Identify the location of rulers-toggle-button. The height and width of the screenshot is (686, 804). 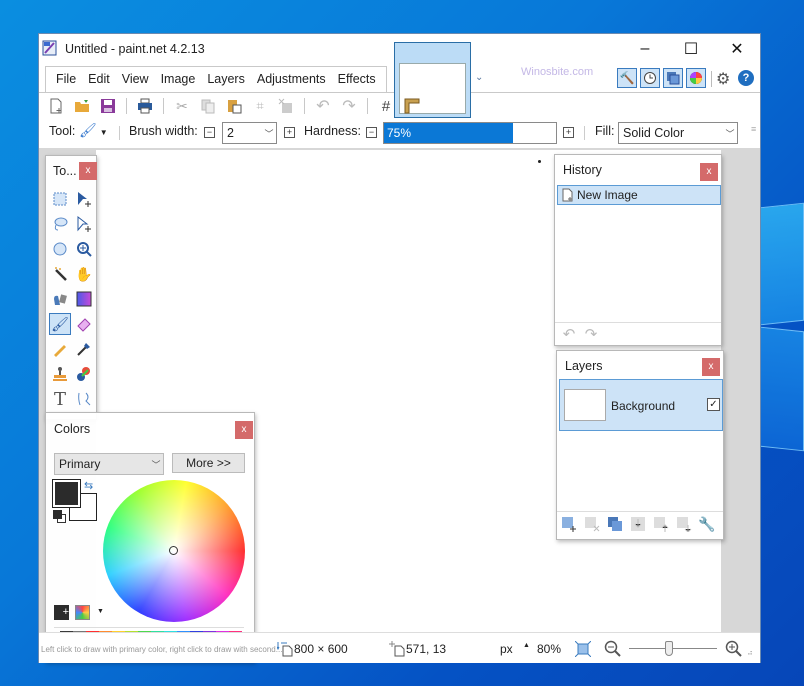
(412, 106).